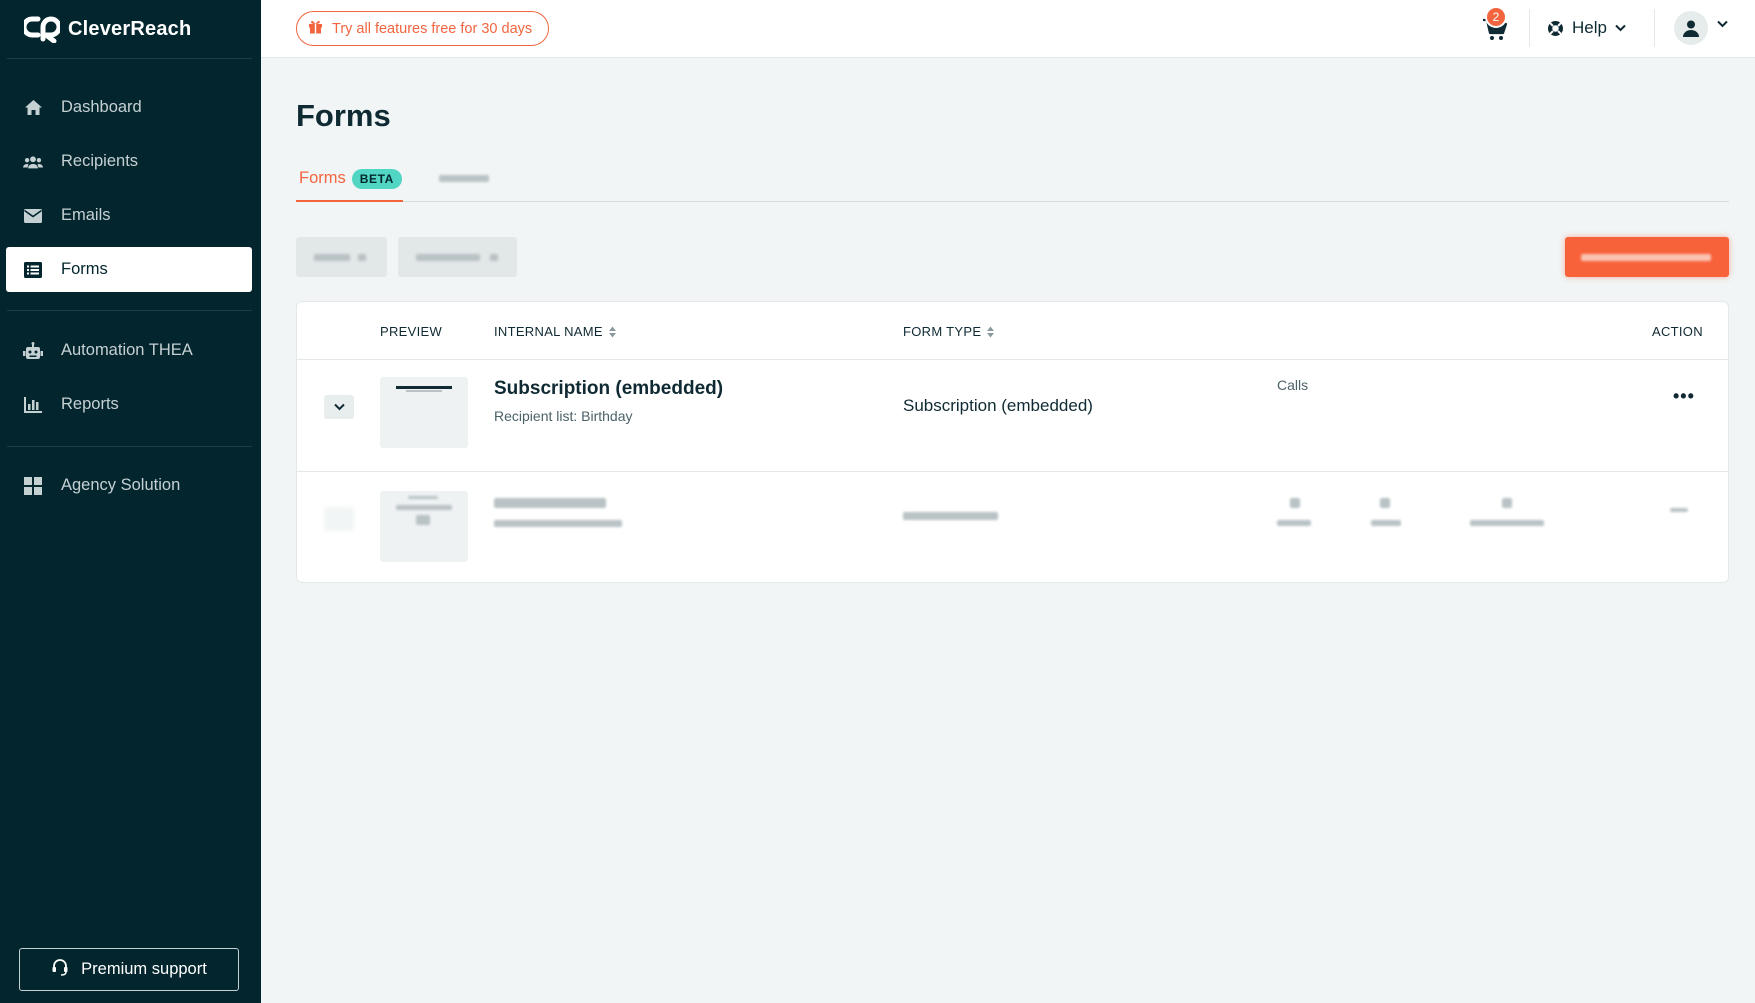  Describe the element at coordinates (563, 416) in the screenshot. I see `form-recipient-list: Recipient list: Birthday` at that location.